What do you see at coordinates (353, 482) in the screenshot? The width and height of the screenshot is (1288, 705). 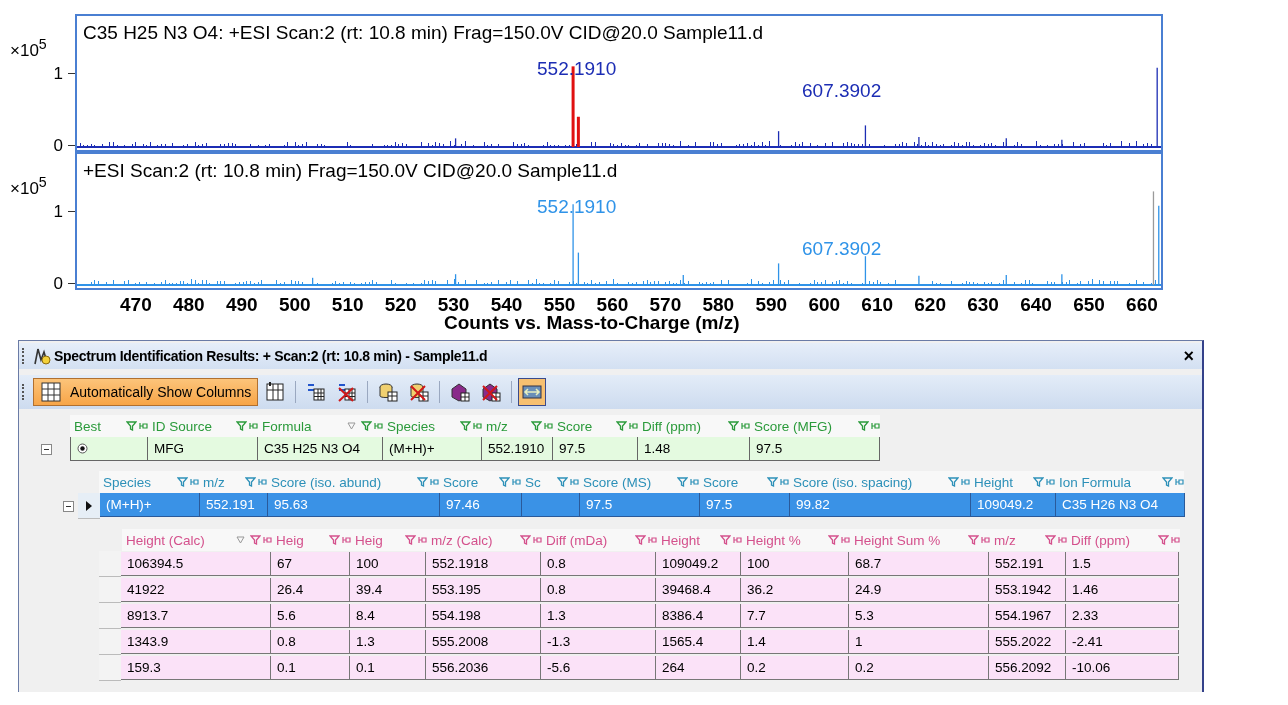 I see `column-header: Score (iso. abund)` at bounding box center [353, 482].